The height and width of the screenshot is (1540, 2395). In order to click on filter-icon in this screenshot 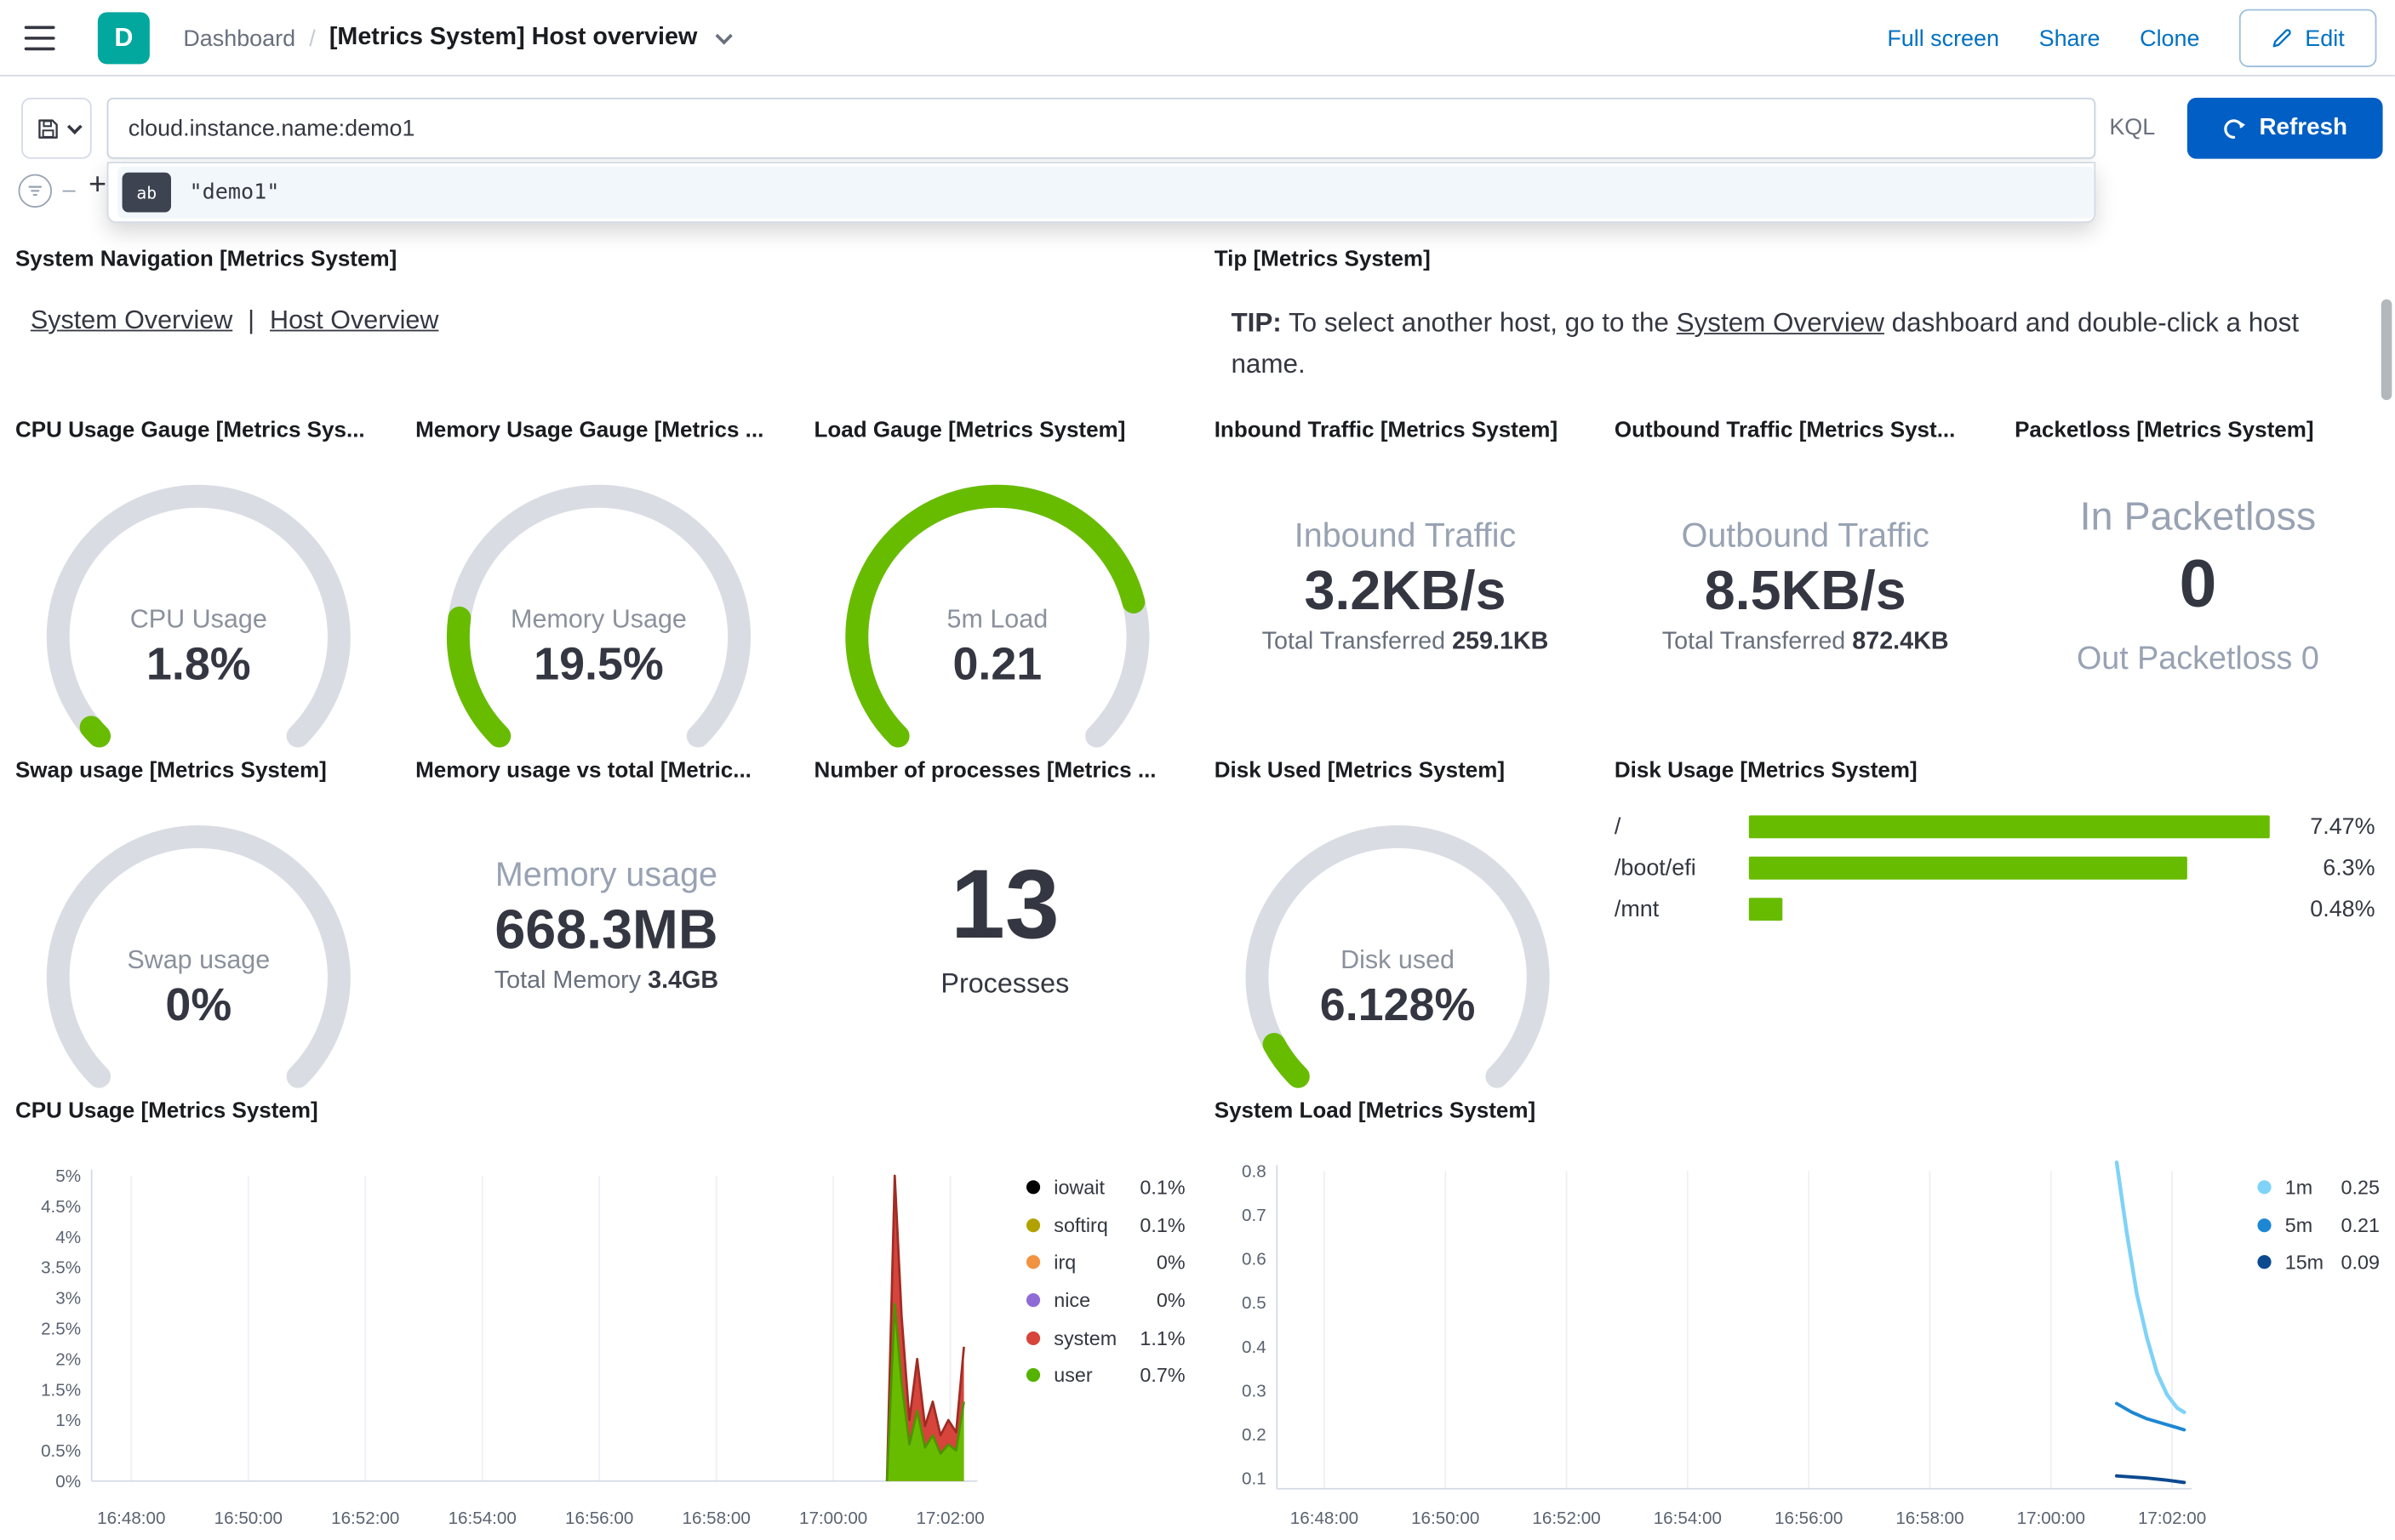, I will do `click(35, 191)`.